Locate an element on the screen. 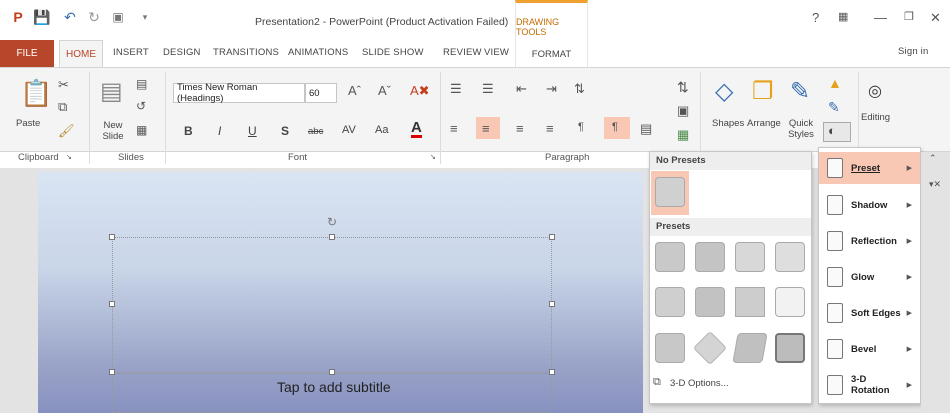 The image size is (950, 413). pane-options-icon: ▾✕ is located at coordinates (935, 184).